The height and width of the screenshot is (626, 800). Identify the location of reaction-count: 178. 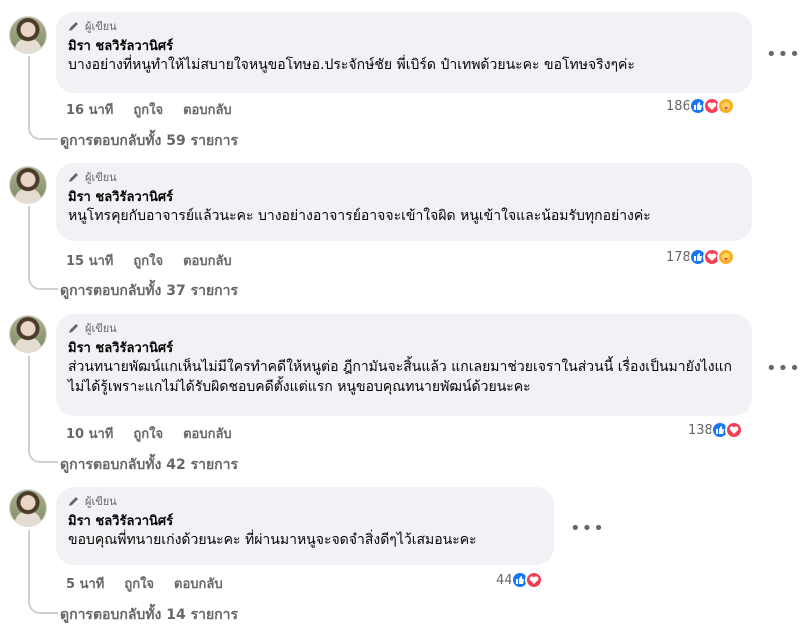
(678, 257).